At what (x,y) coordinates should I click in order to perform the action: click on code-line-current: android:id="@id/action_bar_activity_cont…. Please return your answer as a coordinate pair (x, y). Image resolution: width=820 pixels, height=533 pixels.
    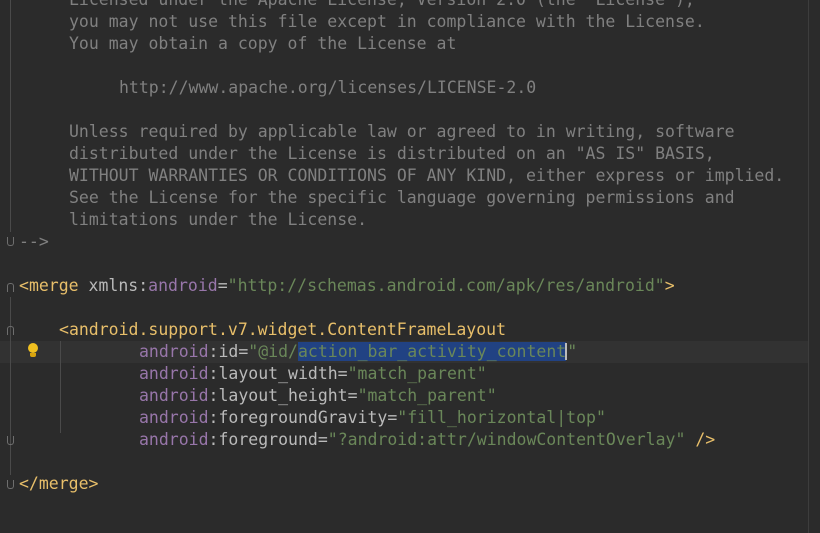
    Looking at the image, I should click on (358, 352).